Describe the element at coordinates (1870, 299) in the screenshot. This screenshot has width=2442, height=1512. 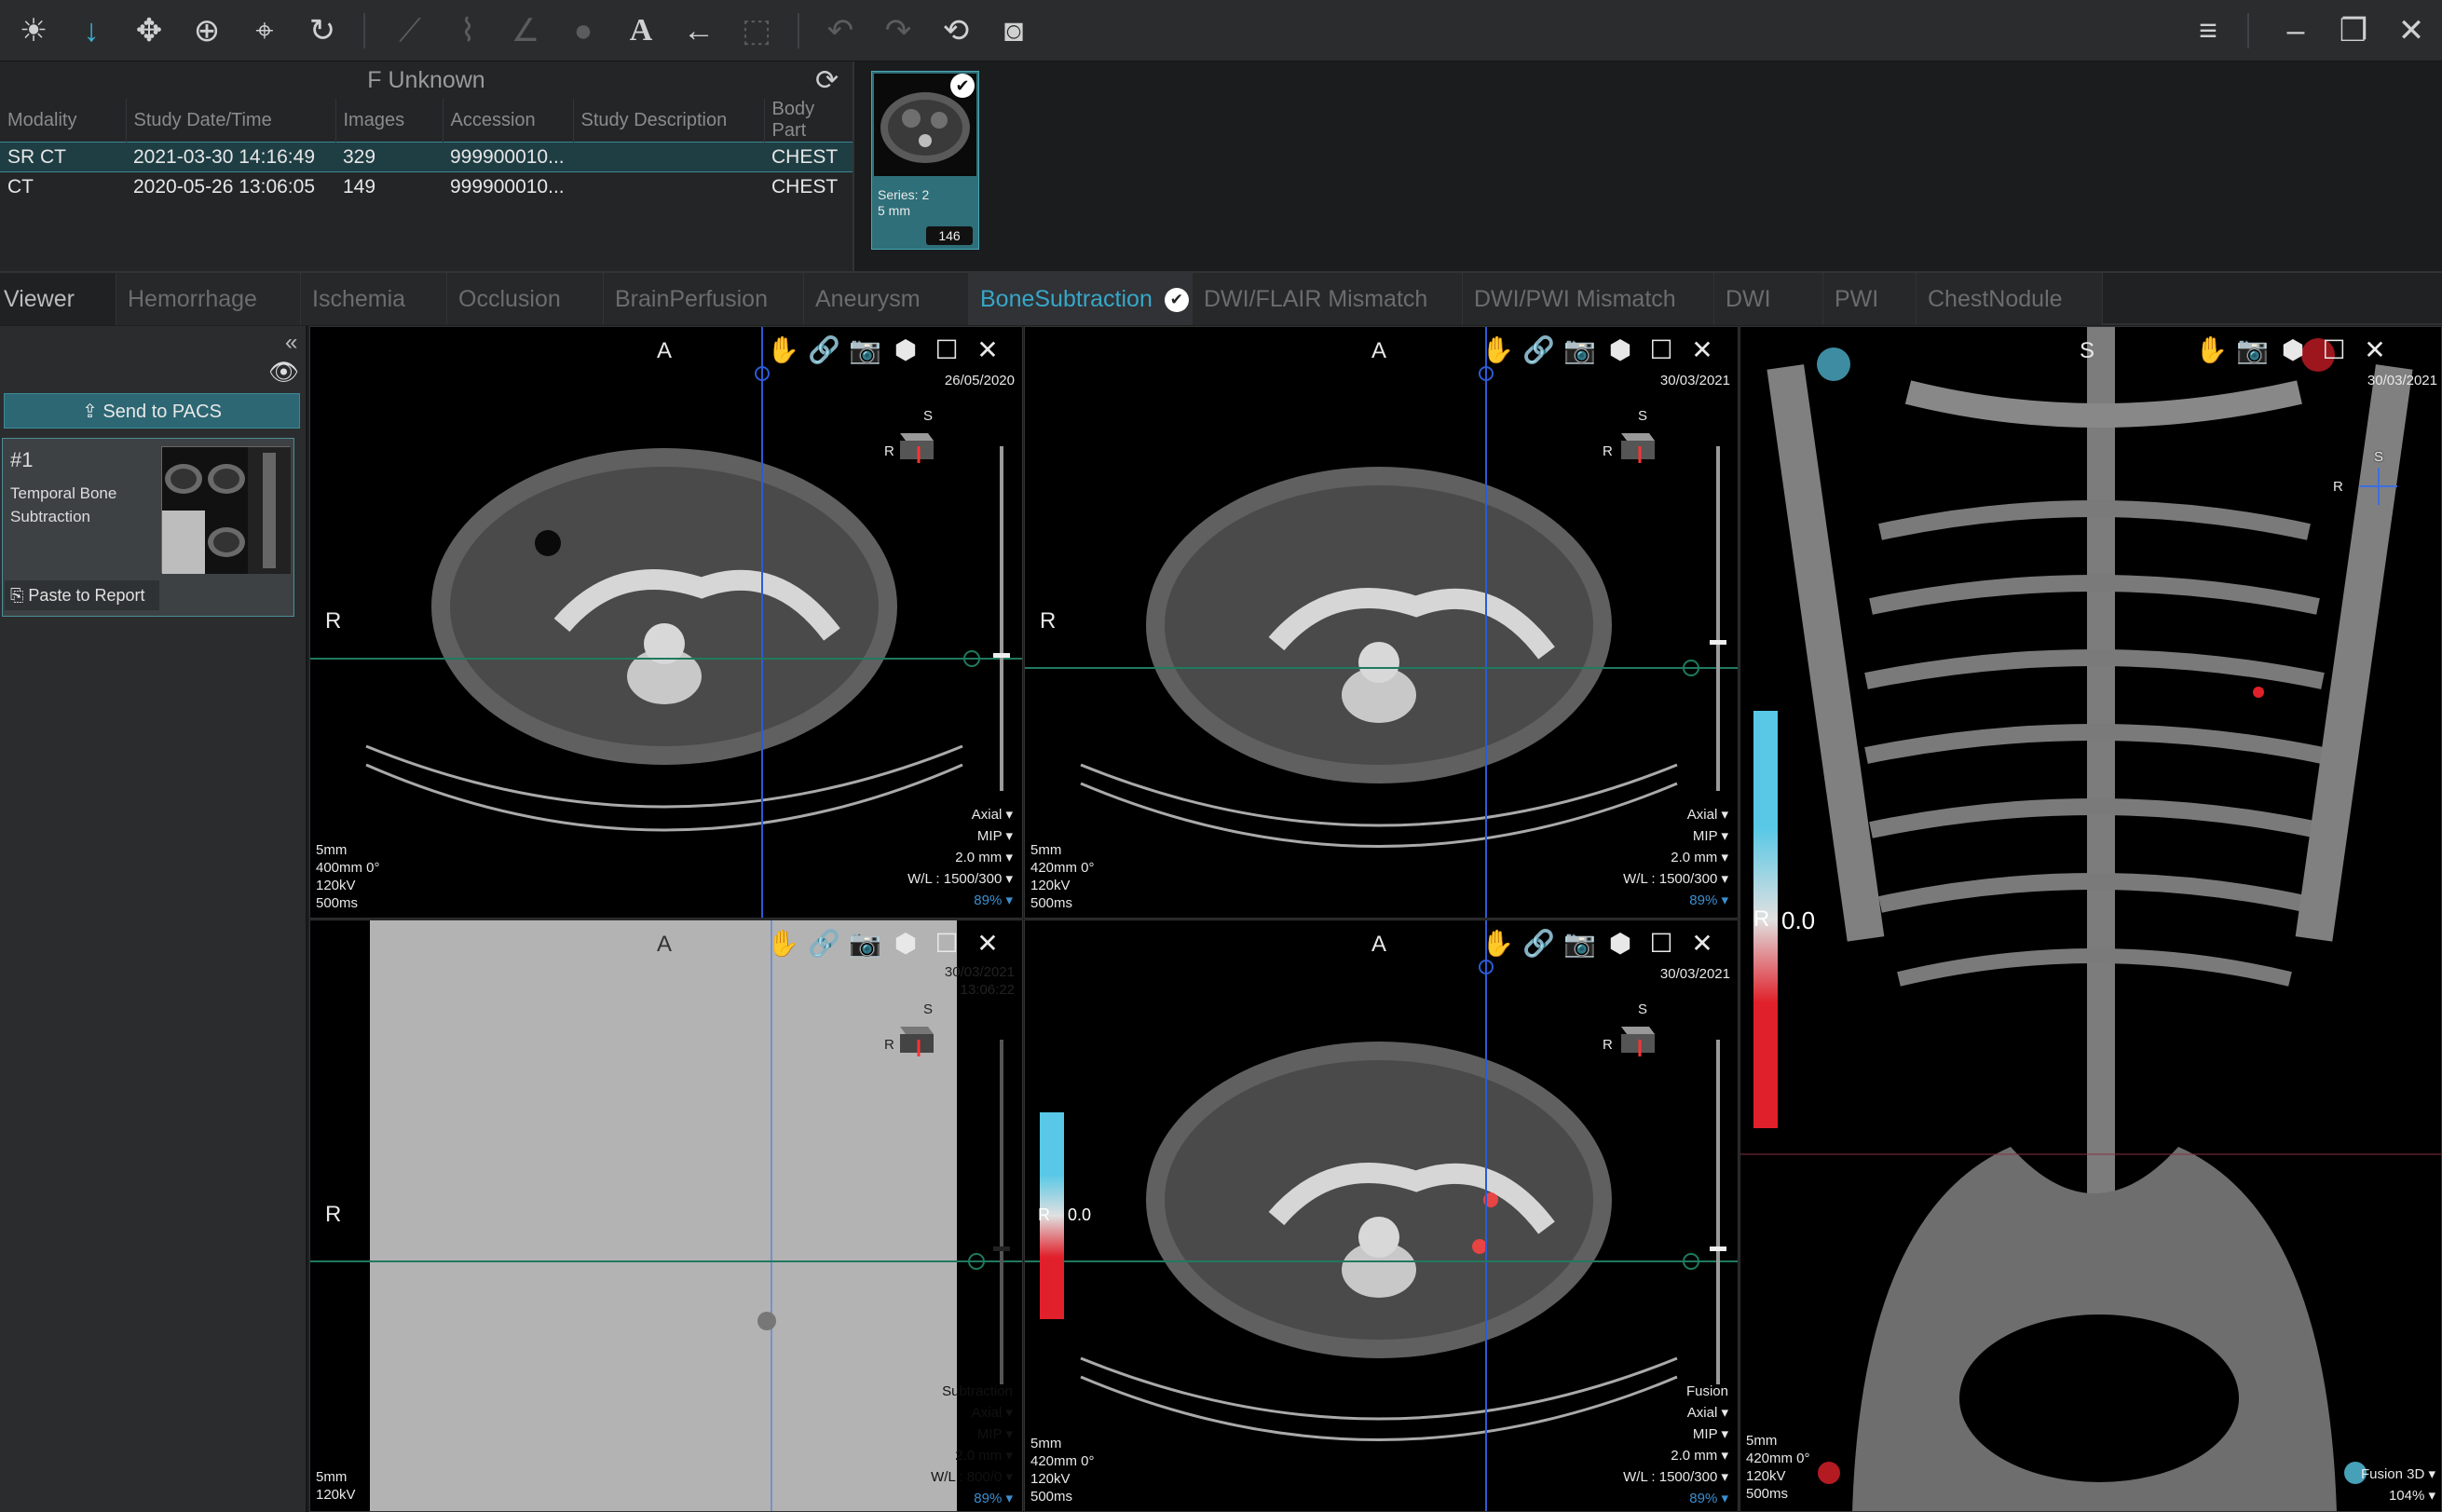
I see `tab-pwi: PWI` at that location.